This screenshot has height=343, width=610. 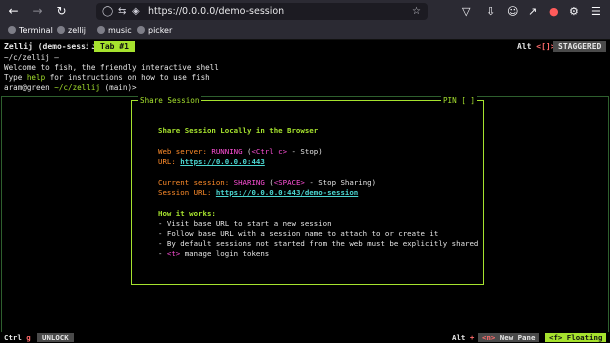 I want to click on shield-icon: ◯, so click(x=107, y=11).